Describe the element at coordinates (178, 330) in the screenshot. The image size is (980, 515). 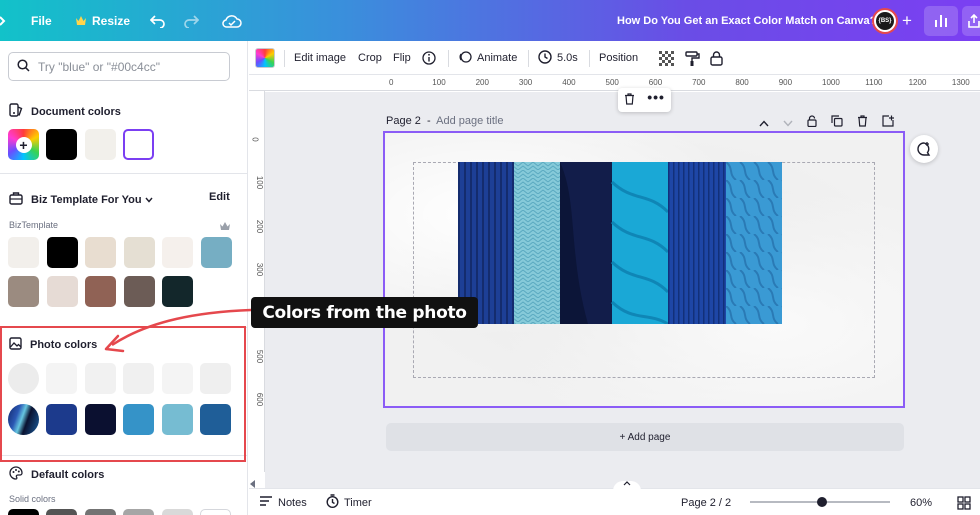
I see `annotation-arrow` at that location.